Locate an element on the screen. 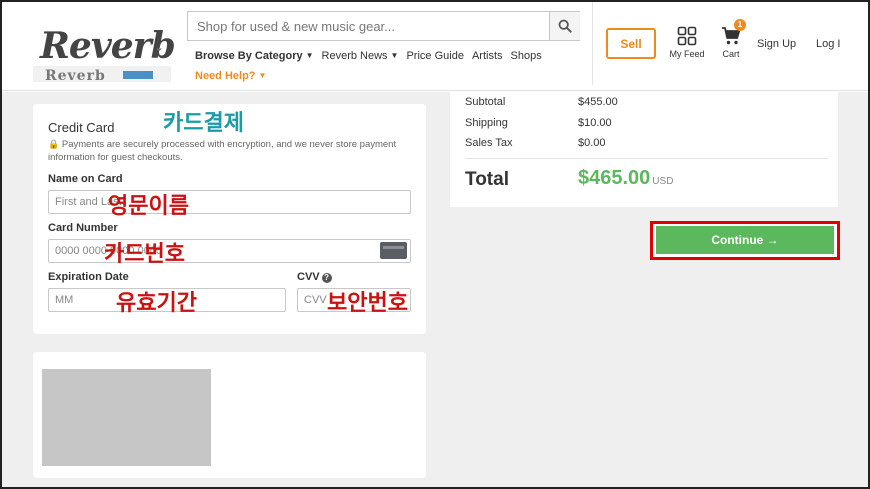 The image size is (870, 489). card-number-label: Card Number is located at coordinates (83, 228).